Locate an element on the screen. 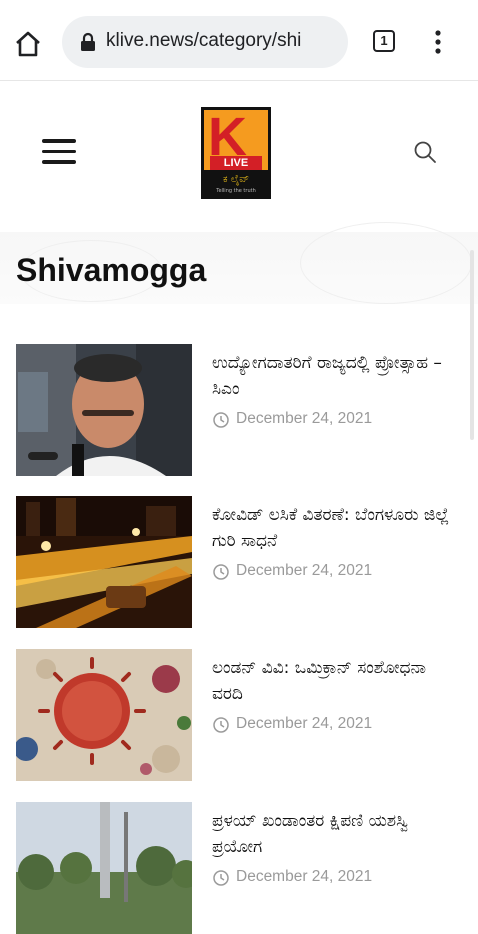 This screenshot has width=478, height=934. lock-icon is located at coordinates (88, 41).